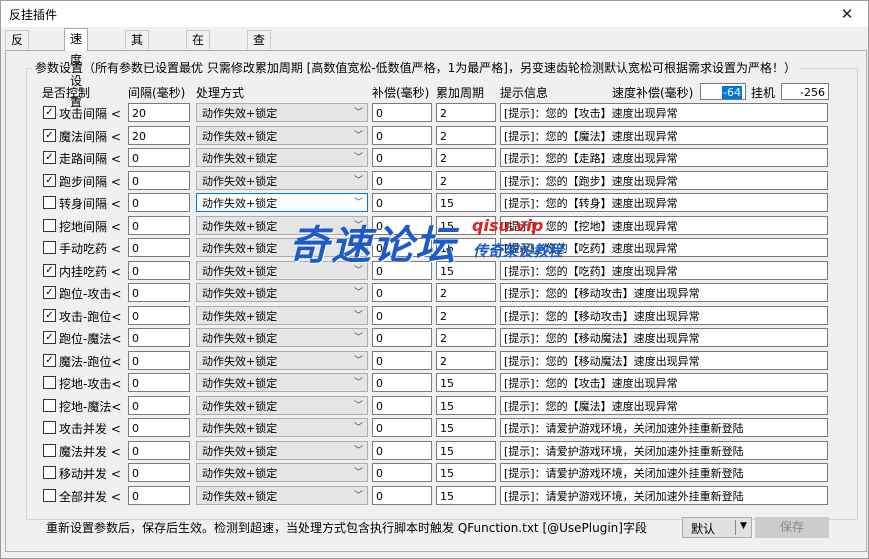 Image resolution: width=869 pixels, height=559 pixels. Describe the element at coordinates (664, 157) in the screenshot. I see `message-input: [提示]：您的【走路】速度出现异常` at that location.